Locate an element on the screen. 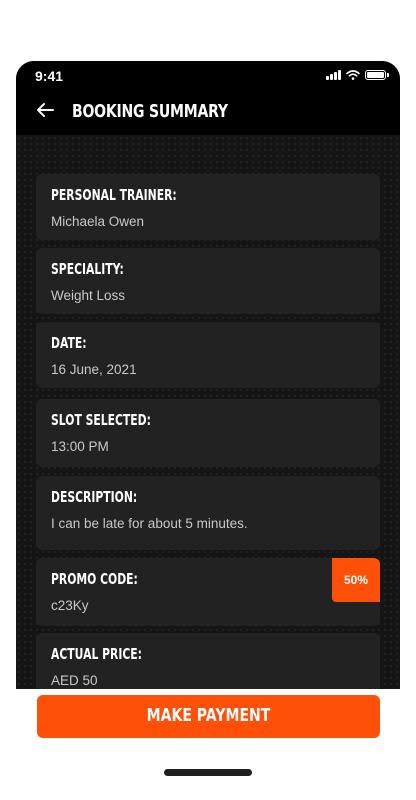 The image size is (416, 800). price-value: AED 50 is located at coordinates (74, 680).